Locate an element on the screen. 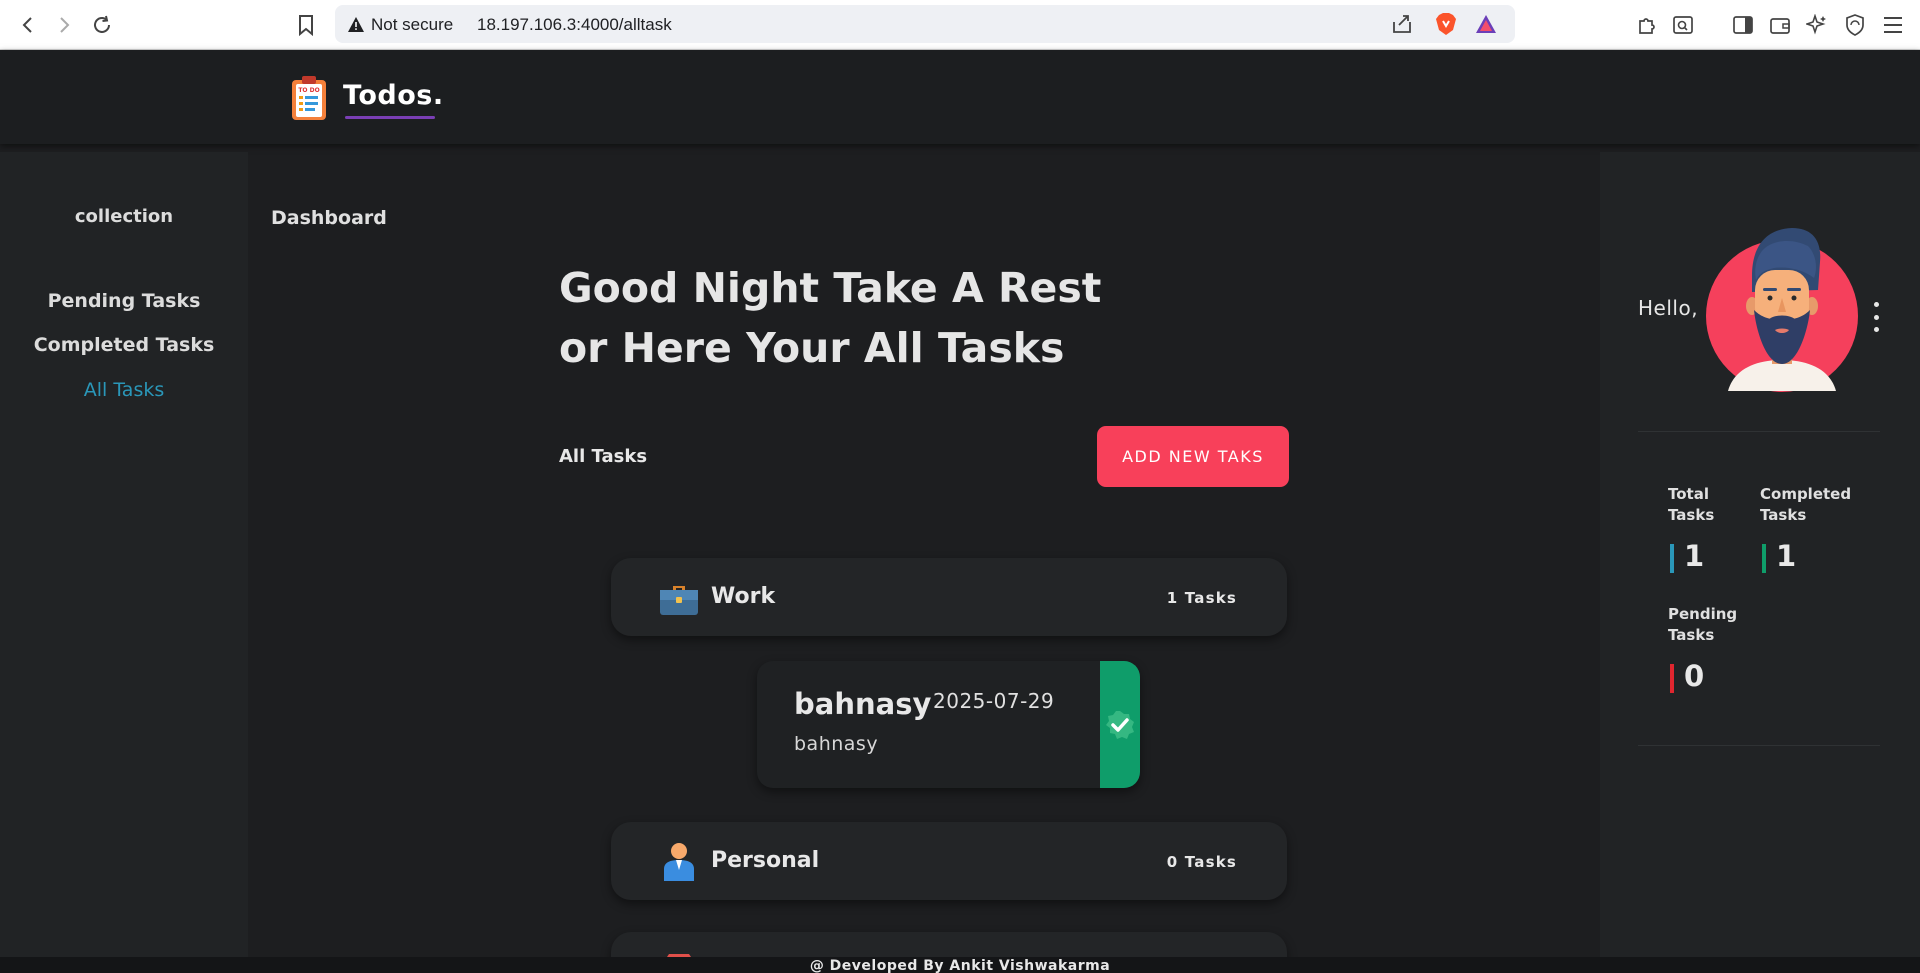 The width and height of the screenshot is (1920, 973). triangle-rewards-icon is located at coordinates (1486, 24).